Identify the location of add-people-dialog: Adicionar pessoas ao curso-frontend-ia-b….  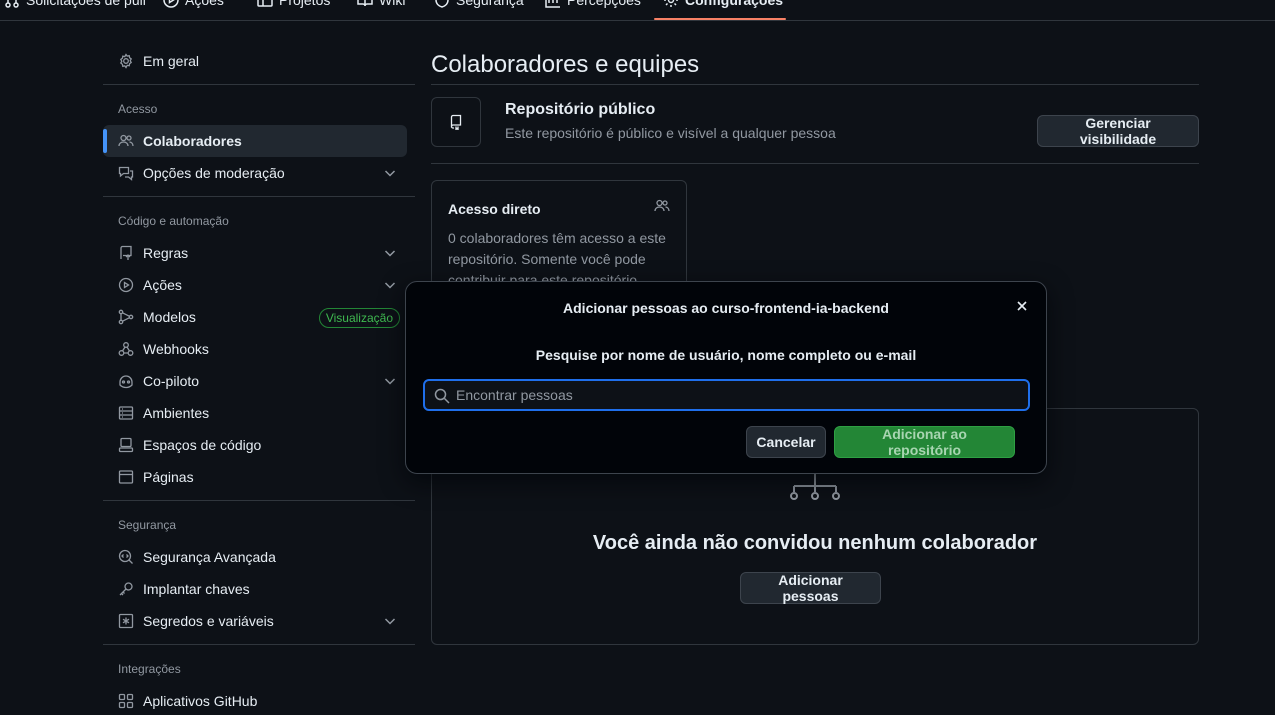
(726, 377).